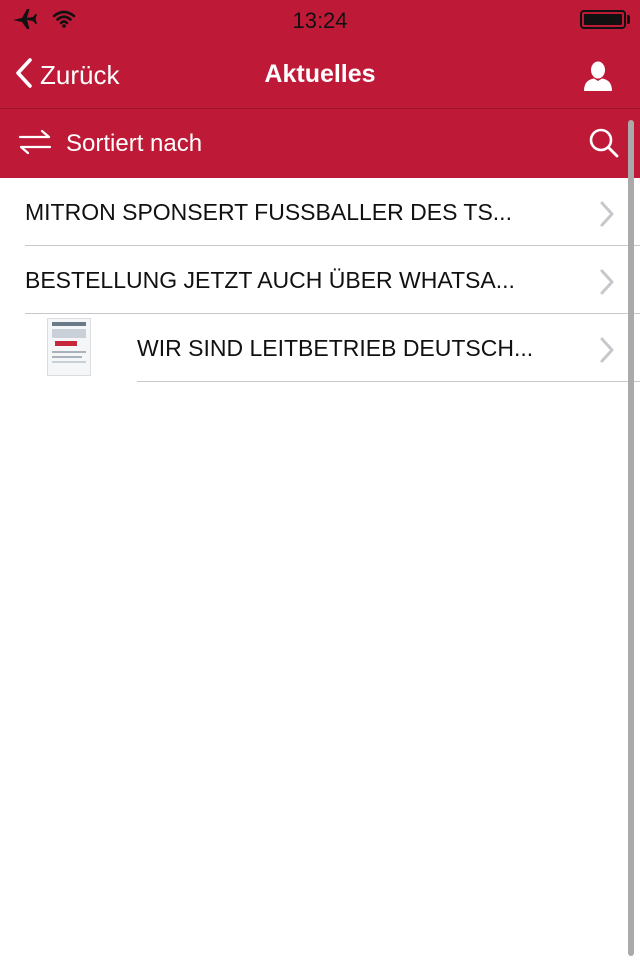 The height and width of the screenshot is (960, 640). I want to click on battery-tip, so click(628, 19).